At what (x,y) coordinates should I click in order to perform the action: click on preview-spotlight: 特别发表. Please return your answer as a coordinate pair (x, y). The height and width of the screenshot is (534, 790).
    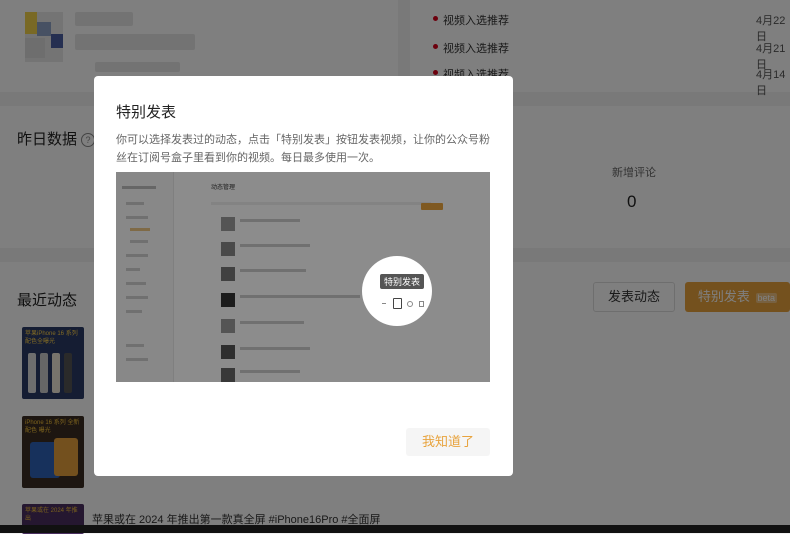
    Looking at the image, I should click on (397, 291).